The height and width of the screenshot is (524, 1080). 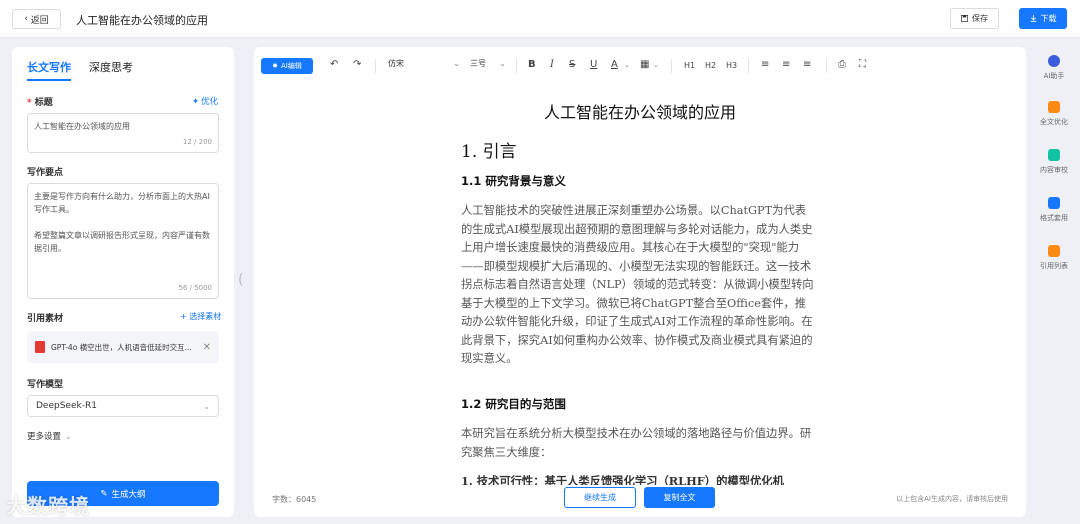 What do you see at coordinates (1054, 155) in the screenshot?
I see `search-check-icon` at bounding box center [1054, 155].